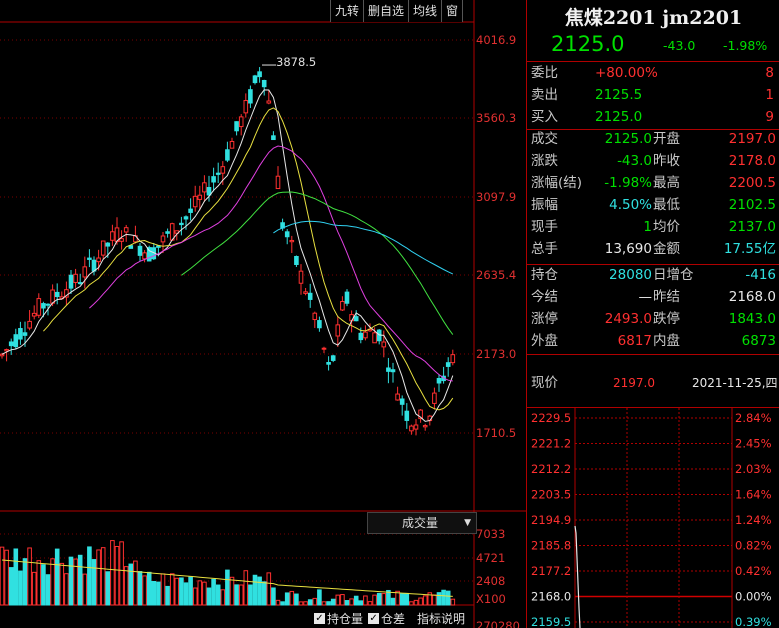 The width and height of the screenshot is (779, 628). What do you see at coordinates (666, 205) in the screenshot?
I see `quote-row-label: 最低` at bounding box center [666, 205].